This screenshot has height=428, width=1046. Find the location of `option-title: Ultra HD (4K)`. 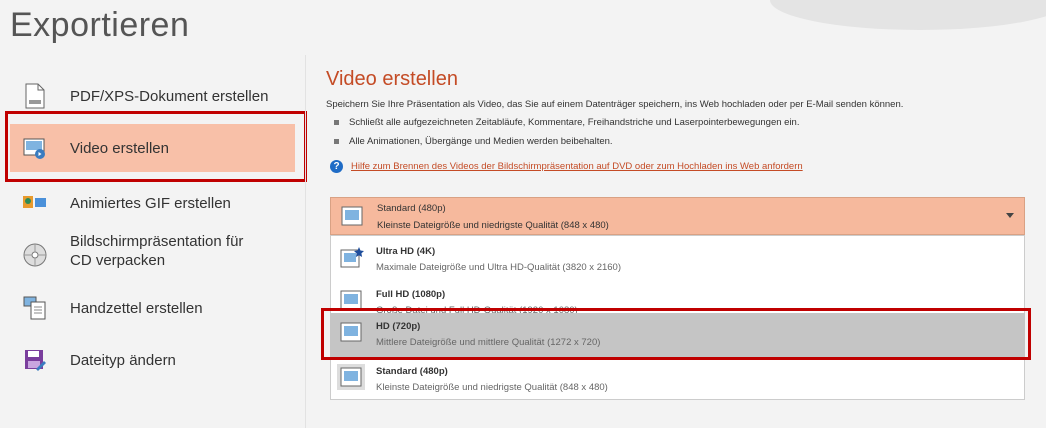

option-title: Ultra HD (4K) is located at coordinates (406, 251).